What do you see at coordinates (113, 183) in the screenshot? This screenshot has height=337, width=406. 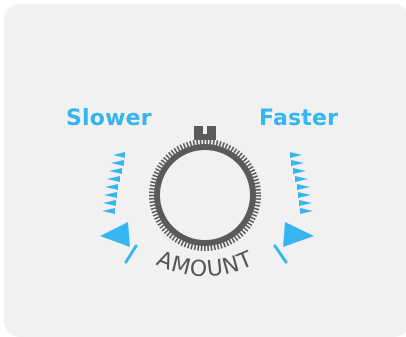 I see `left-chevron-stack` at bounding box center [113, 183].